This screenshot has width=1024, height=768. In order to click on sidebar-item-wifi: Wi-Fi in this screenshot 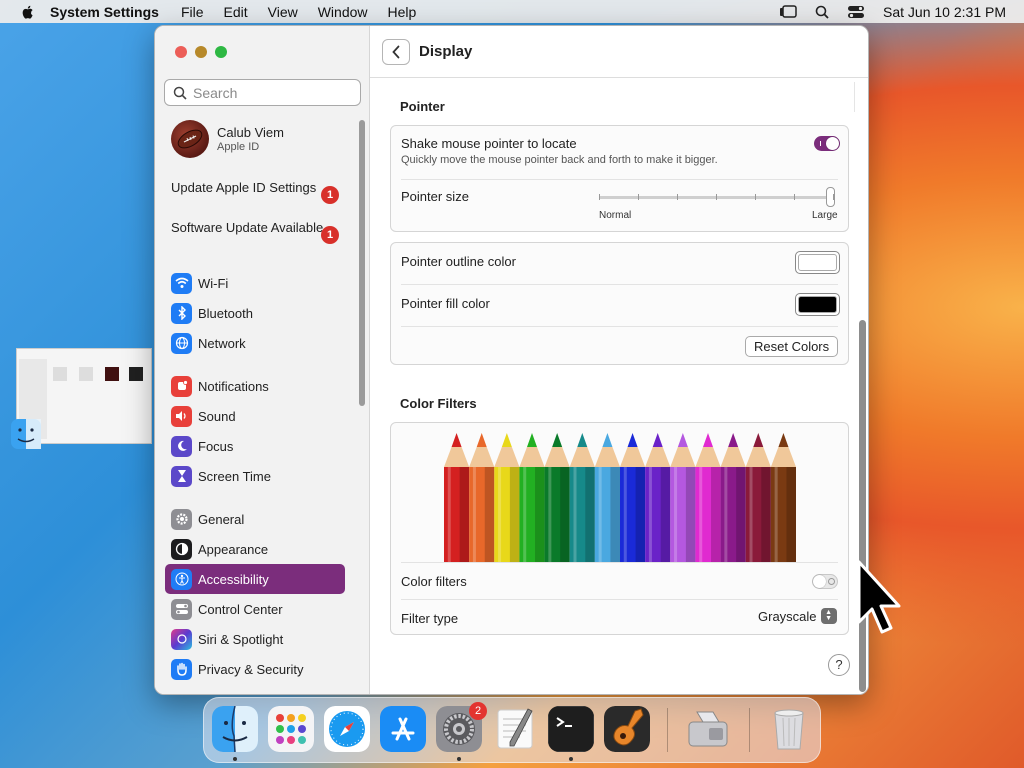, I will do `click(255, 283)`.